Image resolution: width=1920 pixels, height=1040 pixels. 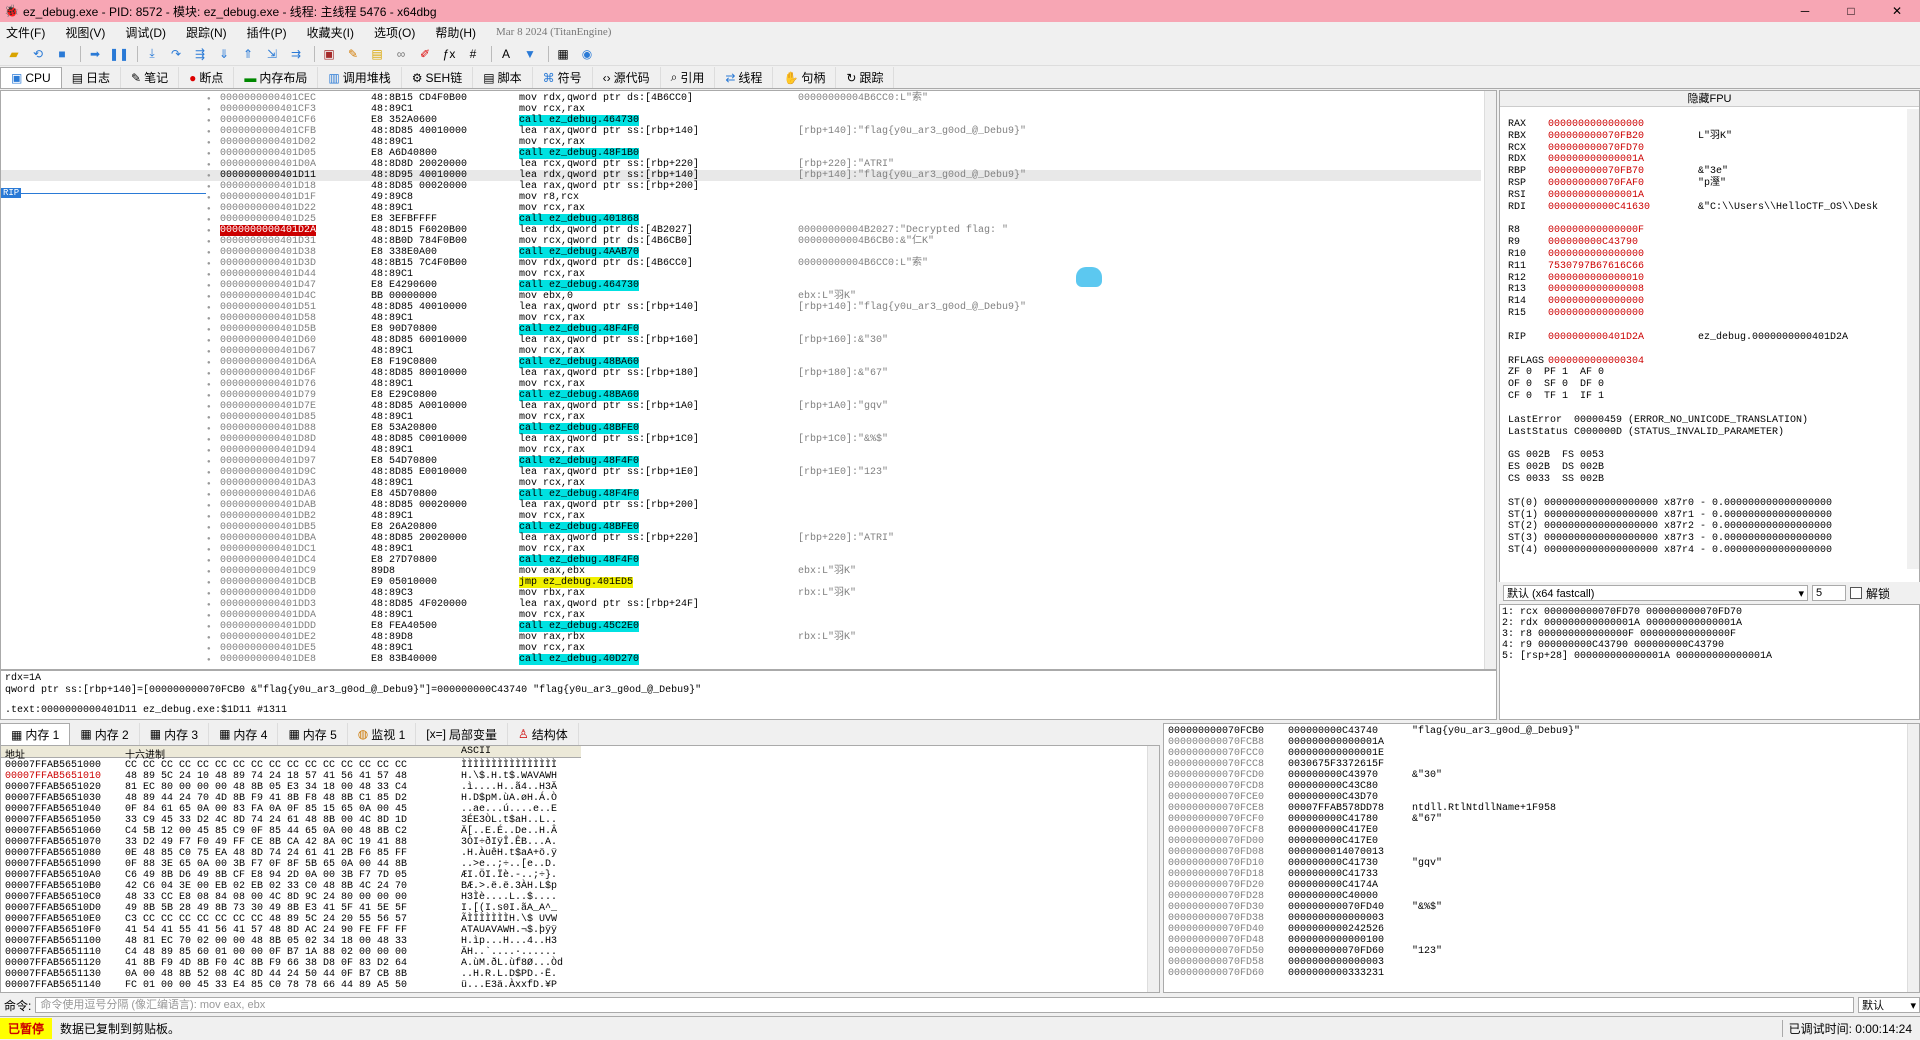 I want to click on menu-trace: 跟踪(N), so click(x=206, y=32).